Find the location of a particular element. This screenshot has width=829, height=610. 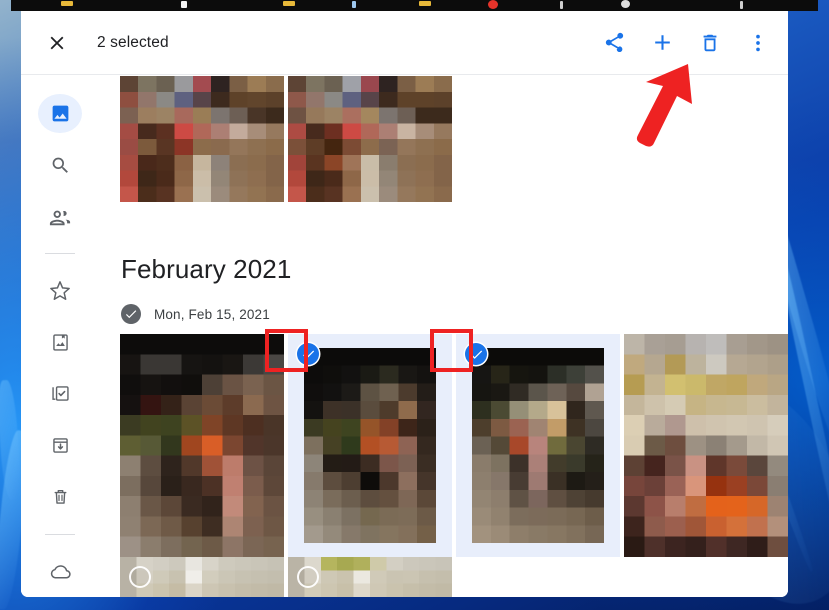

album-icon is located at coordinates (60, 342).